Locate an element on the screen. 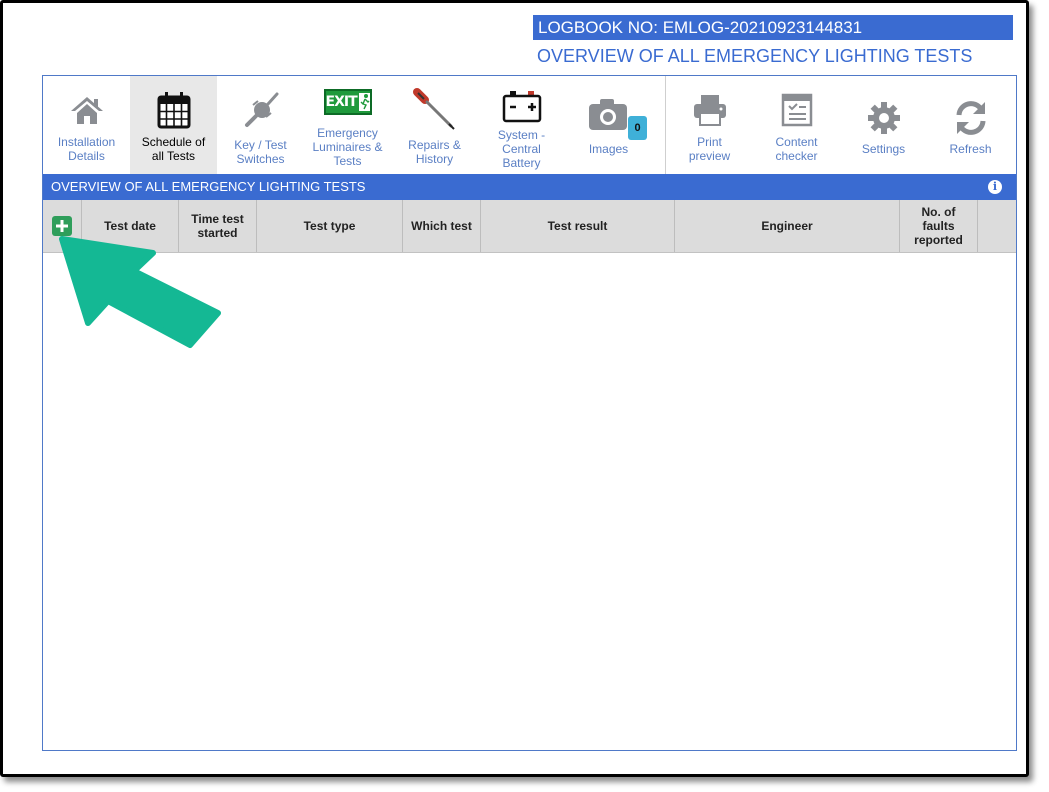  toolbar-label: System - is located at coordinates (521, 135).